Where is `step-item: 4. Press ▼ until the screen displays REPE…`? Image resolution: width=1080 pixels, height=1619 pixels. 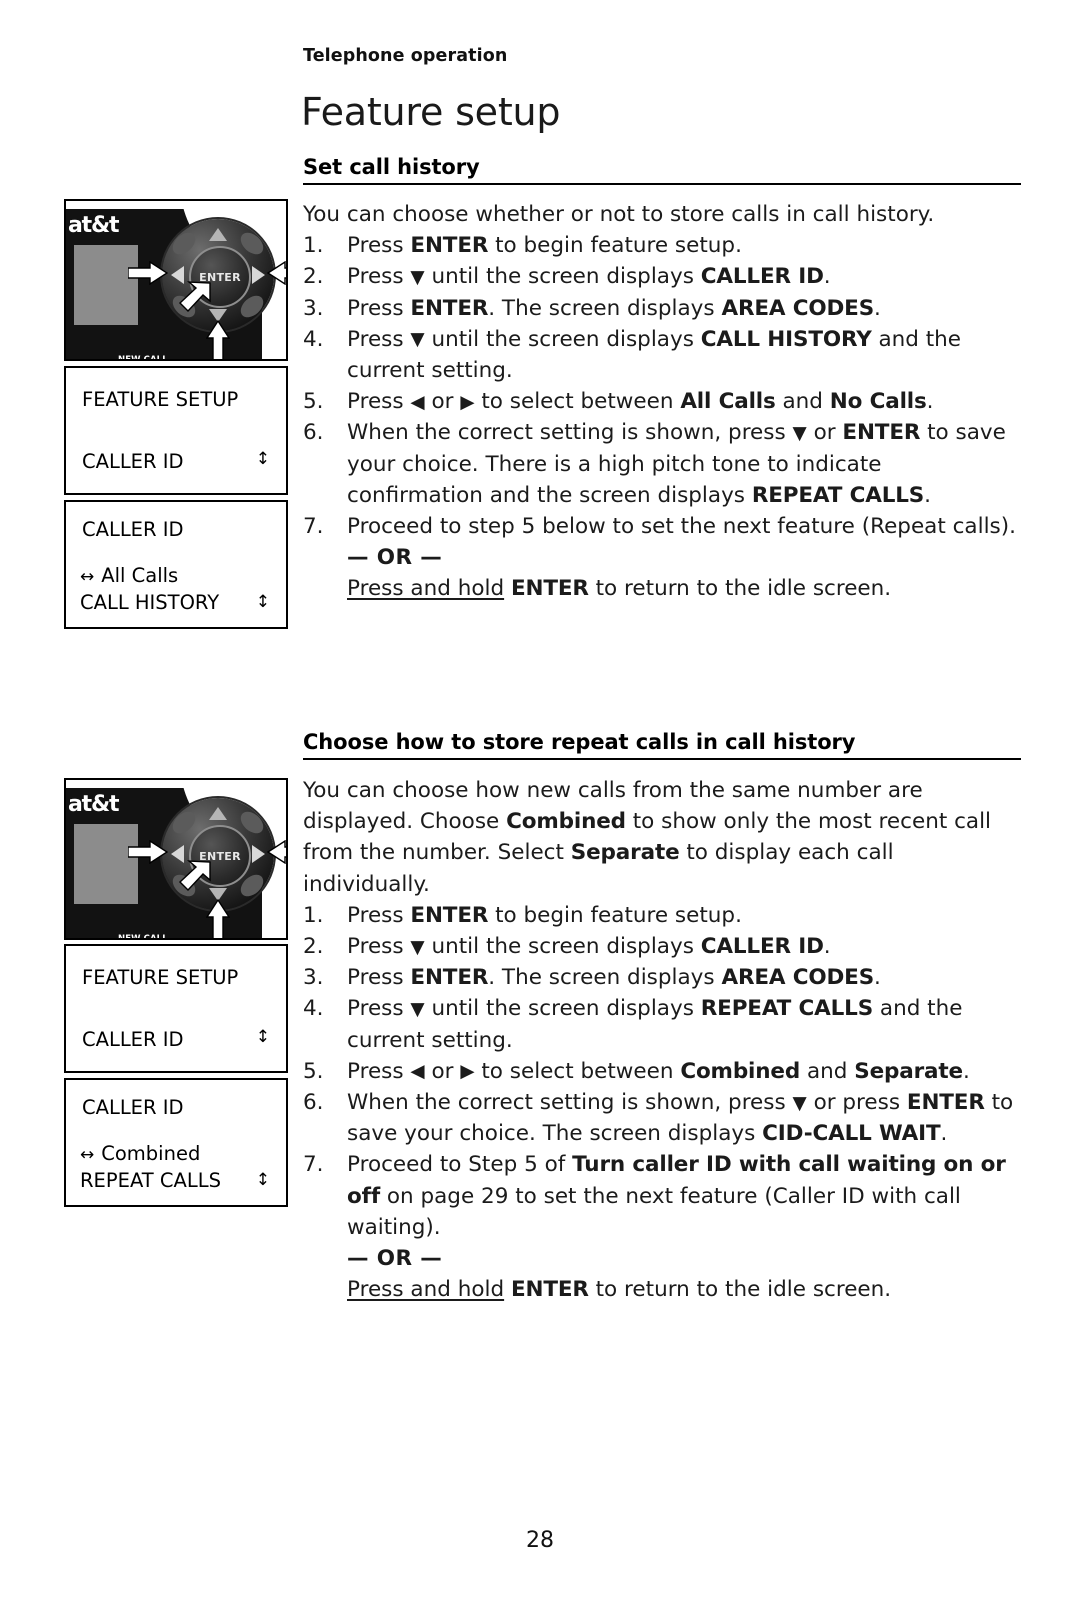 step-item: 4. Press ▼ until the screen displays REPE… is located at coordinates (663, 1024).